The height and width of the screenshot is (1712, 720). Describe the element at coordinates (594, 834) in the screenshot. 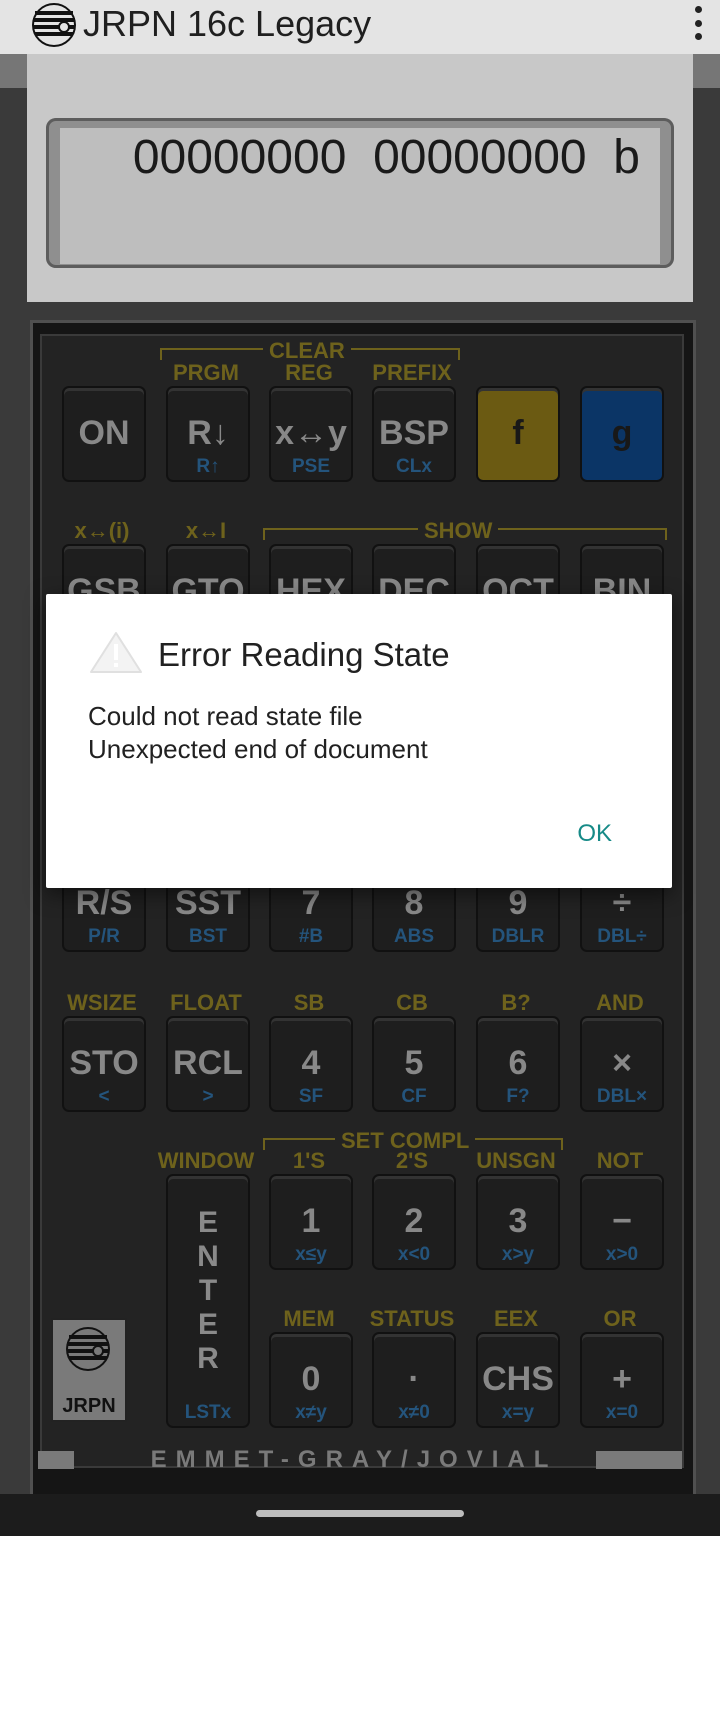

I see `ok-button: OK` at that location.